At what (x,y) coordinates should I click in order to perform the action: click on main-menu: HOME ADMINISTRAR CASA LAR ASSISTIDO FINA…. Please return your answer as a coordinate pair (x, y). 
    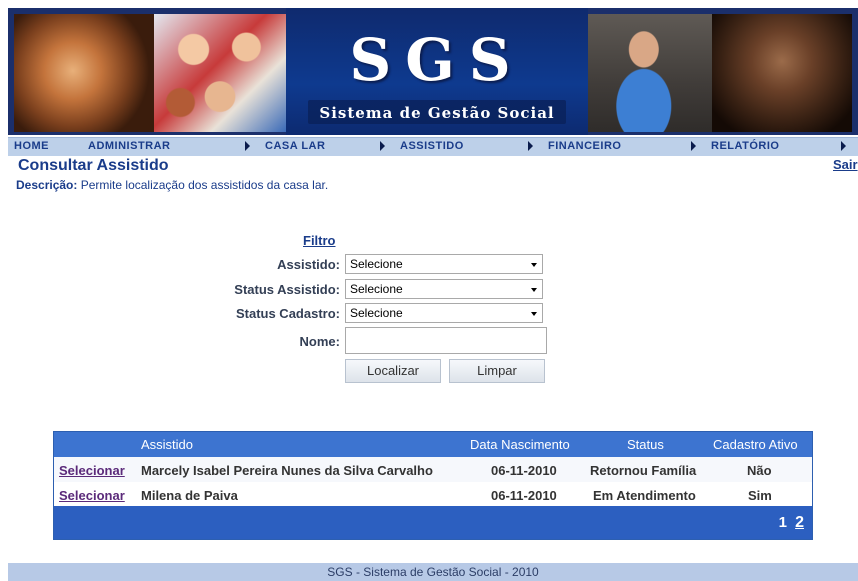
    Looking at the image, I should click on (433, 146).